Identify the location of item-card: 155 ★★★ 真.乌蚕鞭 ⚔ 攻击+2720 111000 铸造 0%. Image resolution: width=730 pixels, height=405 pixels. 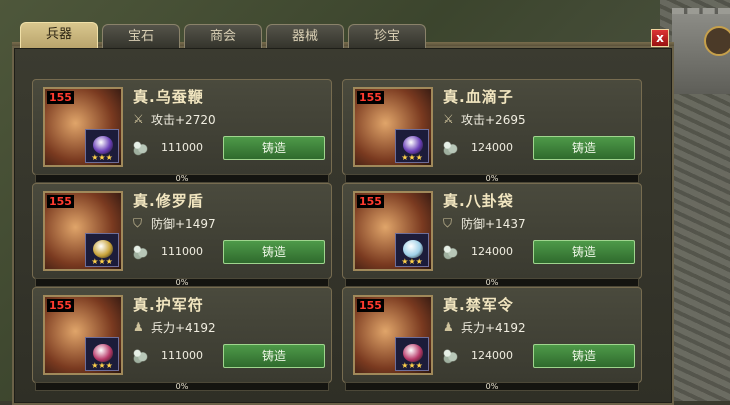
(182, 131).